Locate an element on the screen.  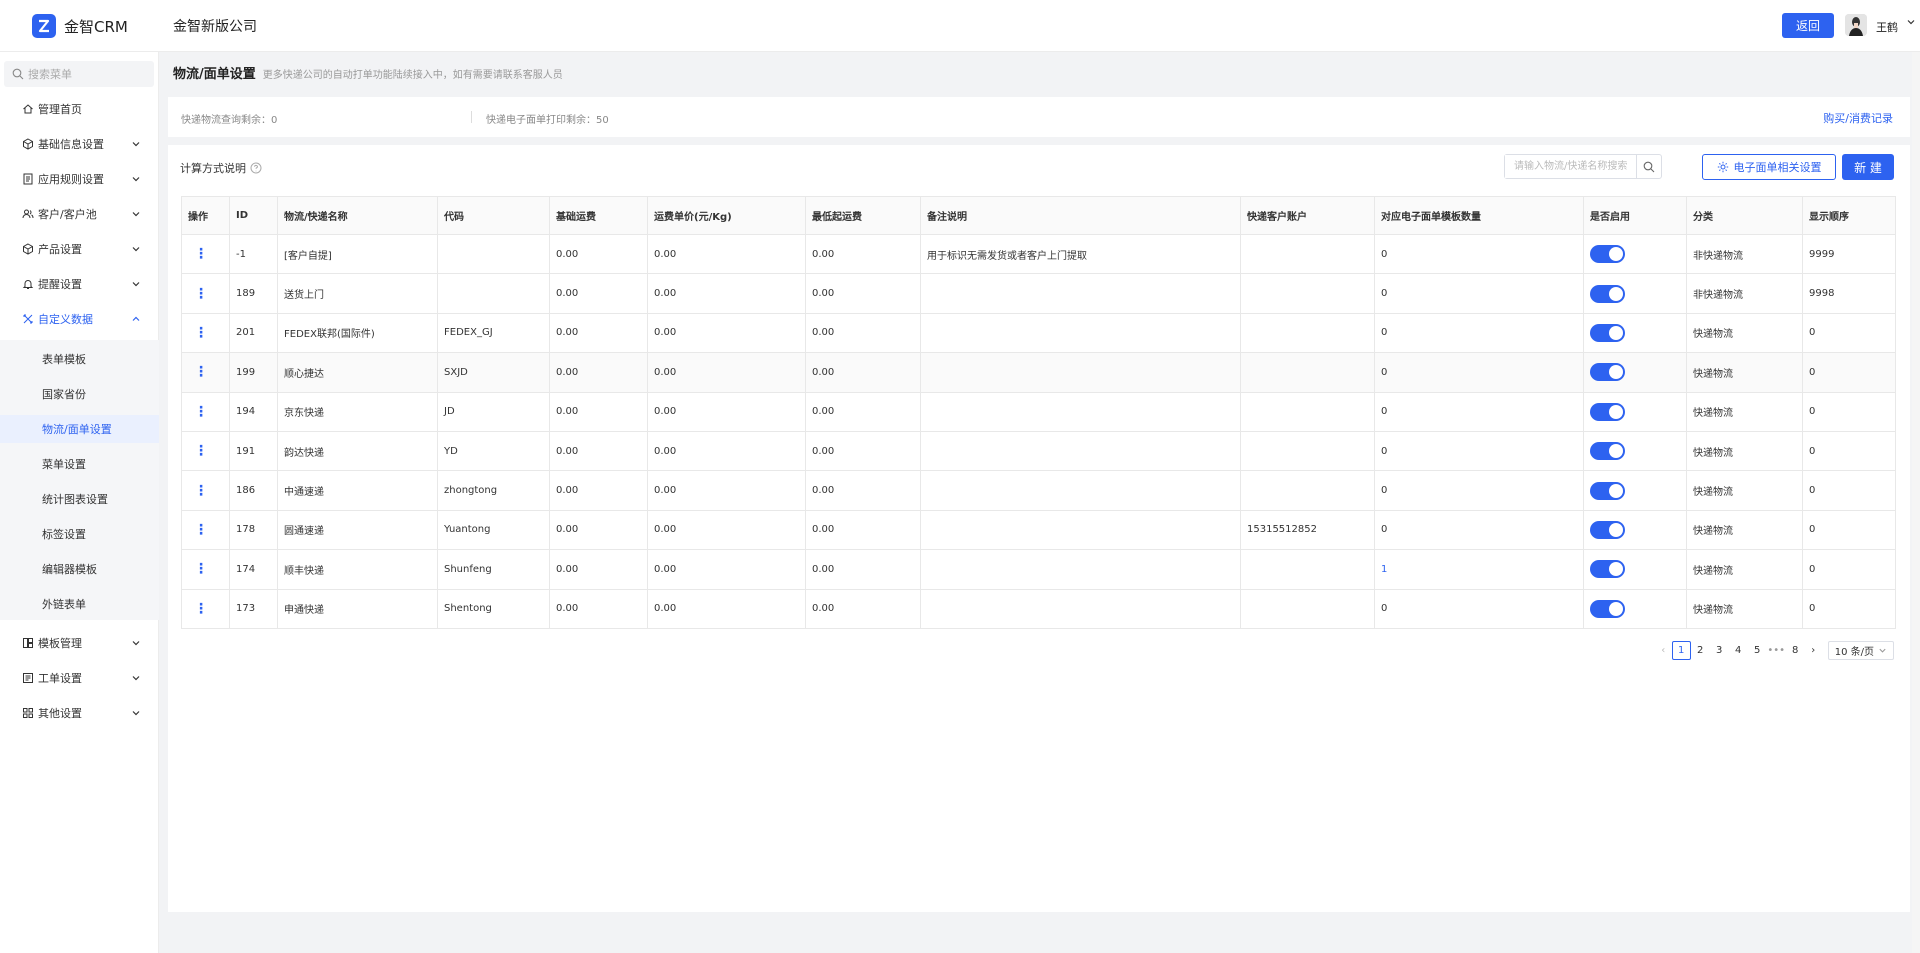
app-logo: 金智CRM is located at coordinates (80, 26).